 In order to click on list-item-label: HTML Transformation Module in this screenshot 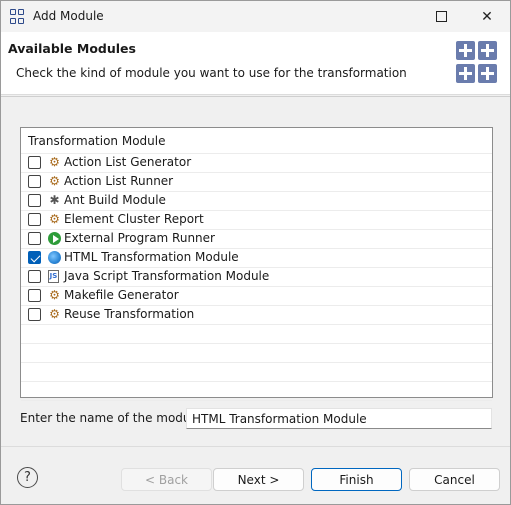, I will do `click(151, 257)`.